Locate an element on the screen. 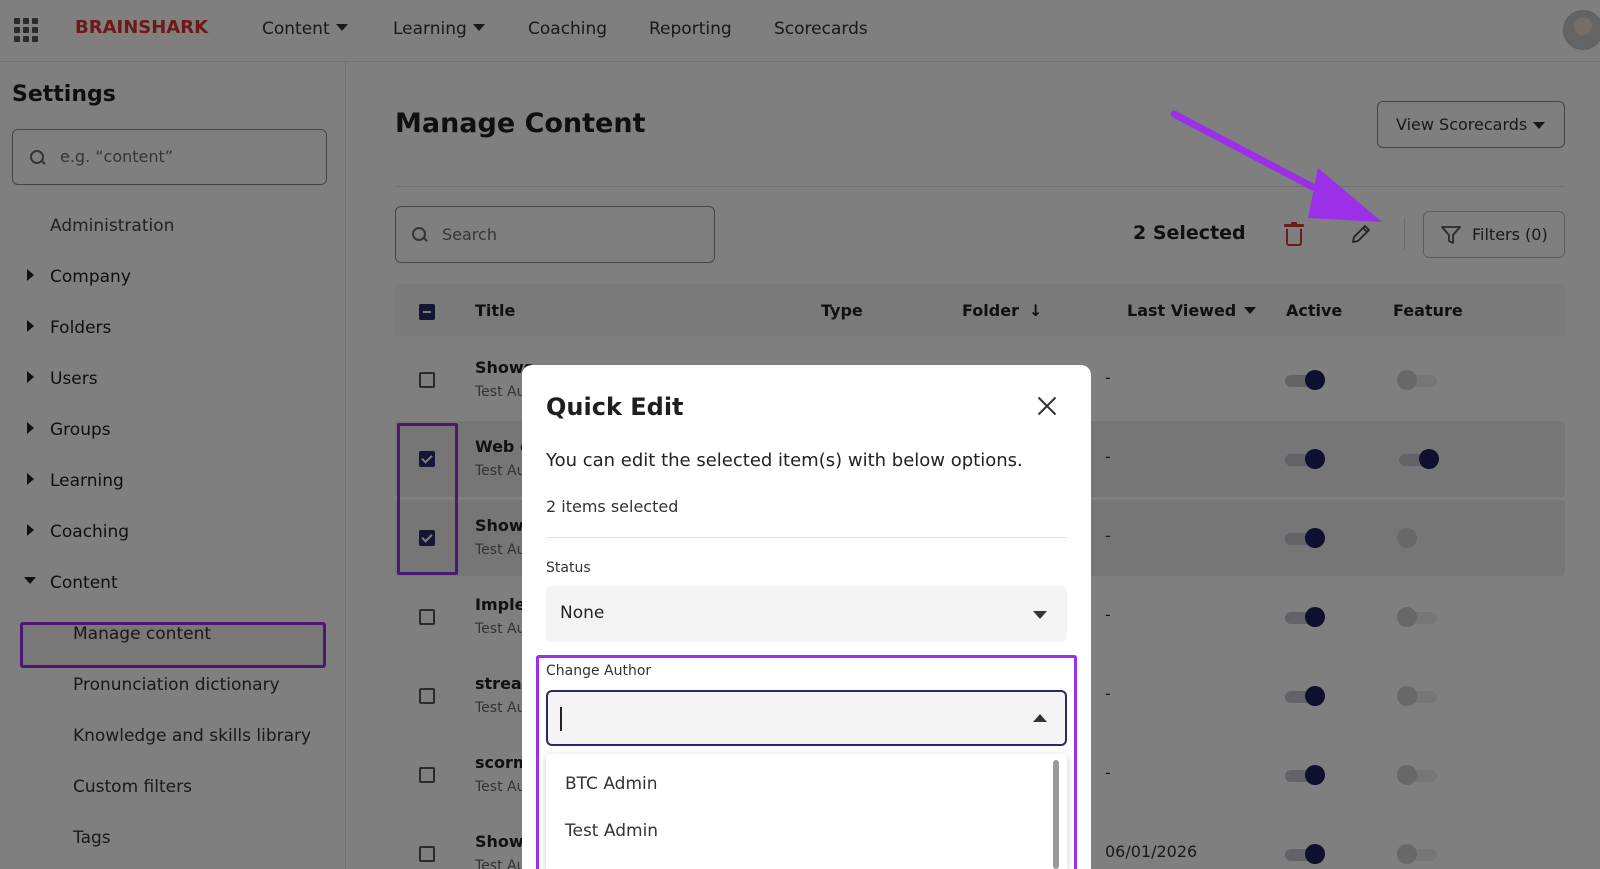  chevron-up-icon is located at coordinates (1040, 718).